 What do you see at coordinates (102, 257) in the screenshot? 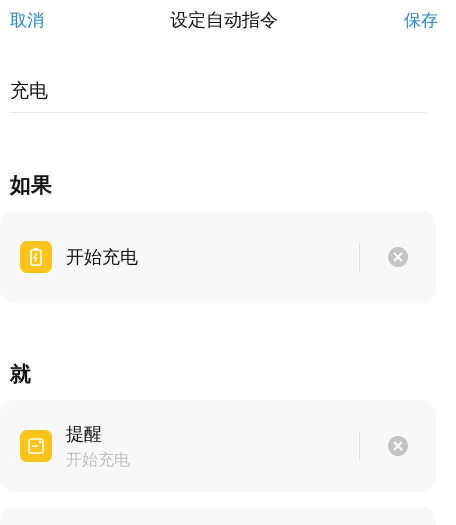
I see `action-title: 开始充电` at bounding box center [102, 257].